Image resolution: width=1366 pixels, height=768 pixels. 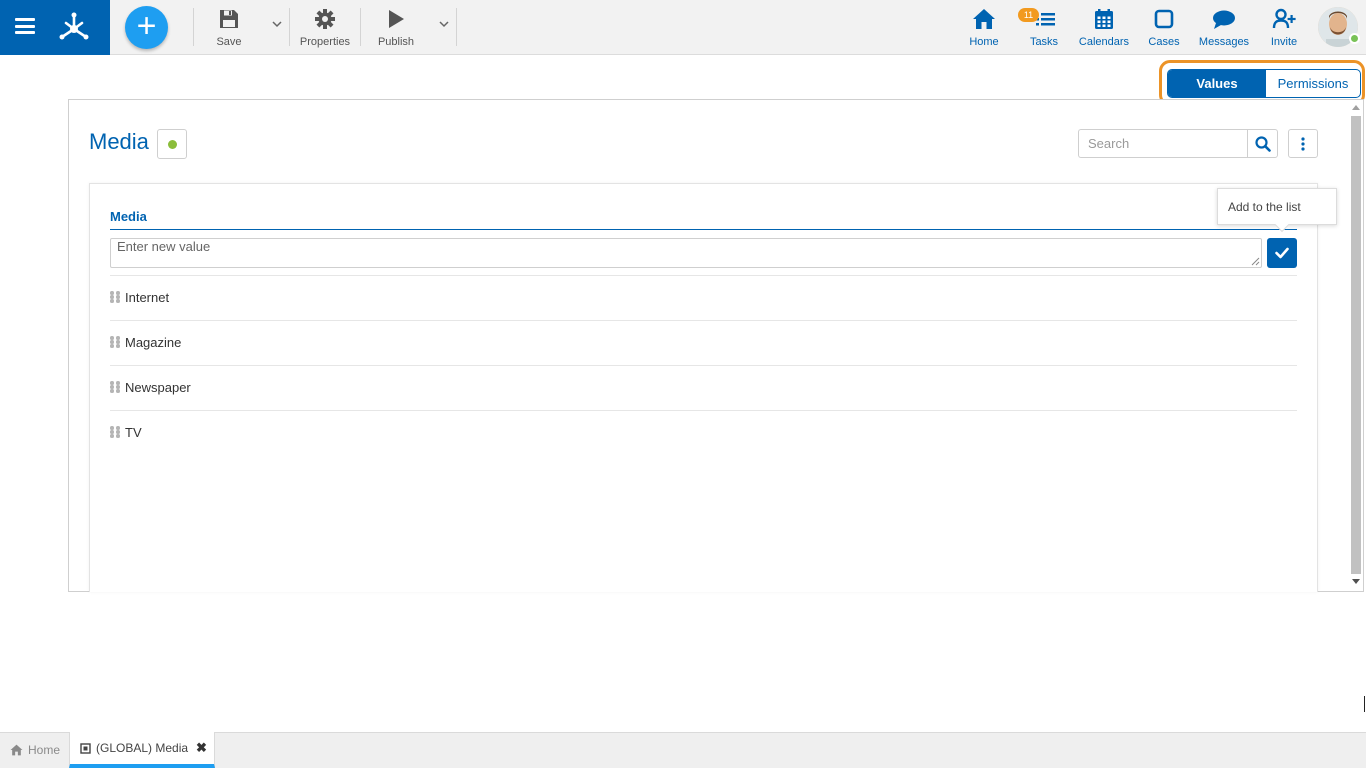 What do you see at coordinates (158, 387) in the screenshot?
I see `list-item-label: Newspaper` at bounding box center [158, 387].